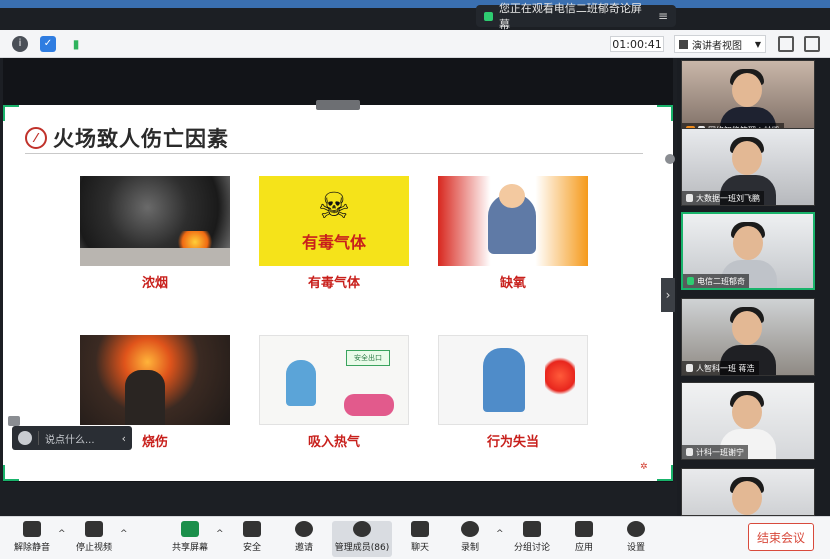  What do you see at coordinates (644, 467) in the screenshot?
I see `slide-logo-mark: ✲` at bounding box center [644, 467].